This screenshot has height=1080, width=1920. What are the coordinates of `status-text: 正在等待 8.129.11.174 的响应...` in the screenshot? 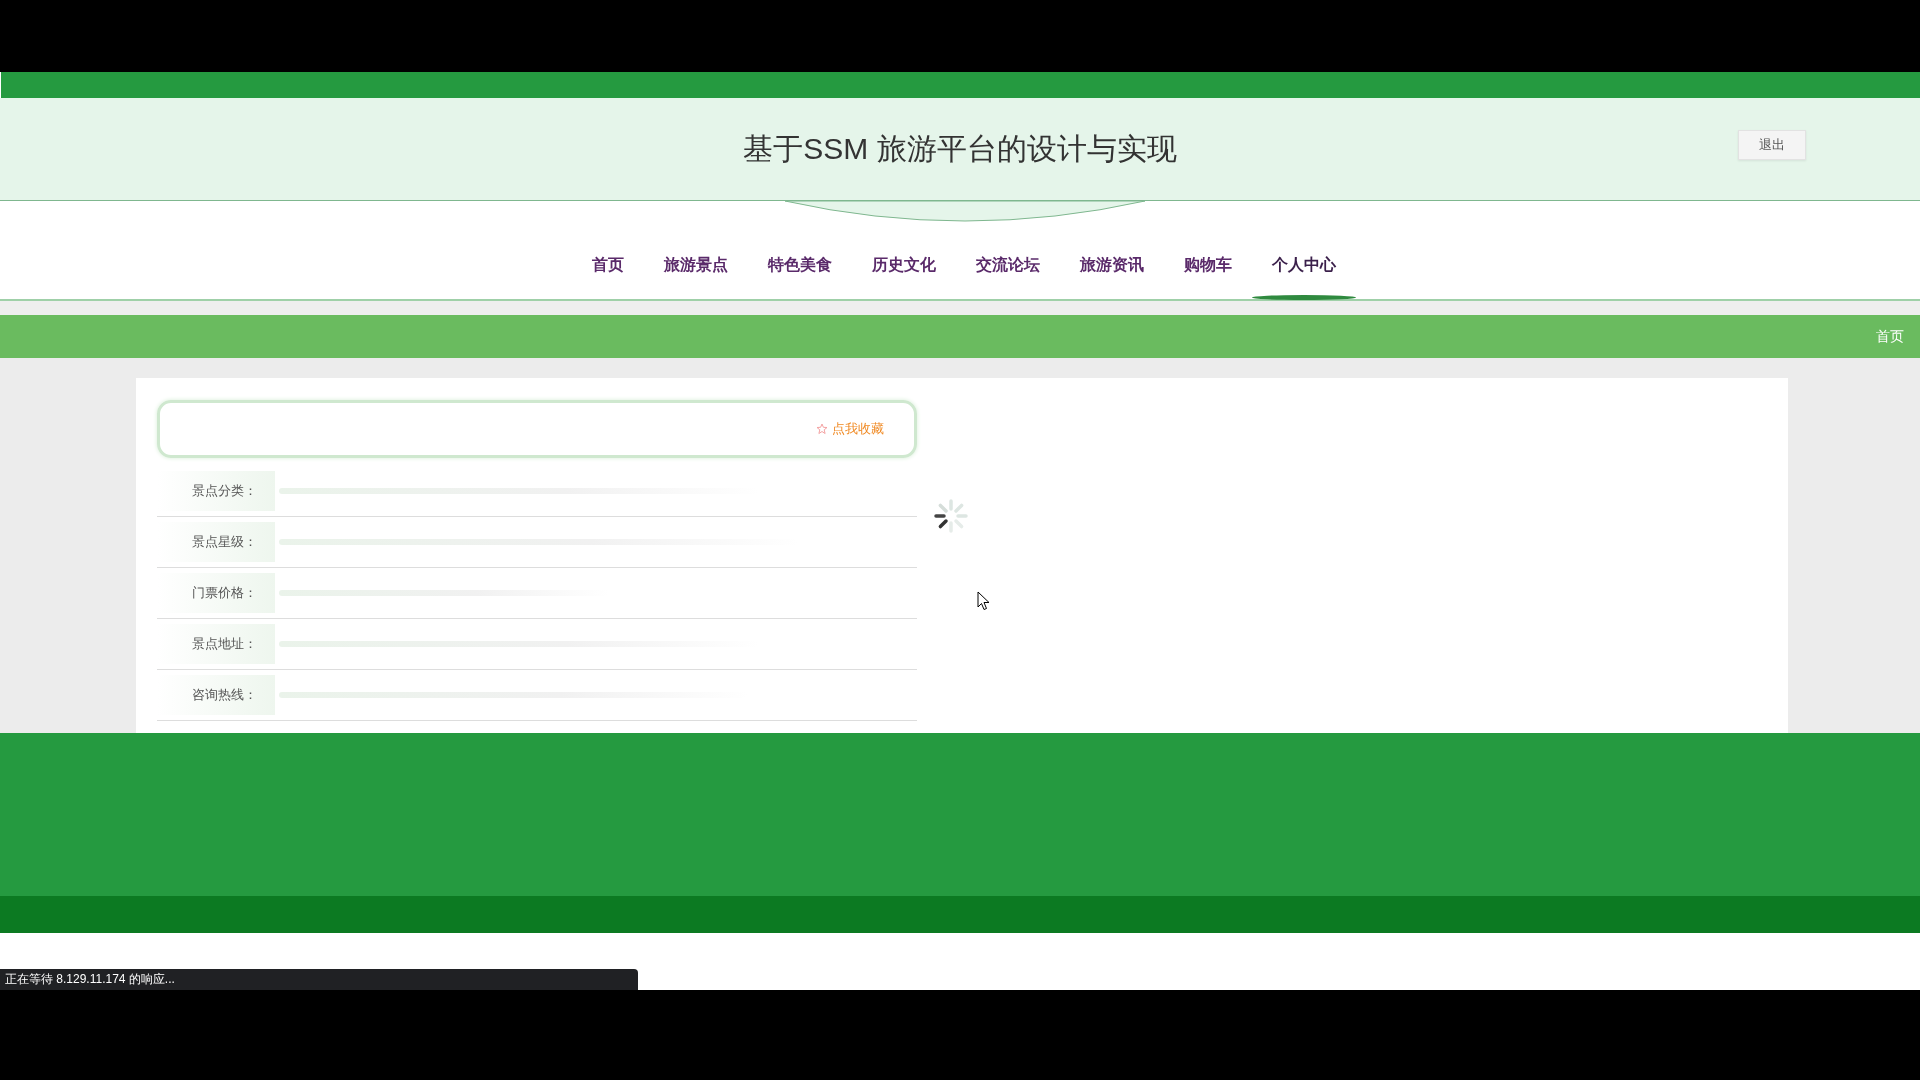 It's located at (89, 979).